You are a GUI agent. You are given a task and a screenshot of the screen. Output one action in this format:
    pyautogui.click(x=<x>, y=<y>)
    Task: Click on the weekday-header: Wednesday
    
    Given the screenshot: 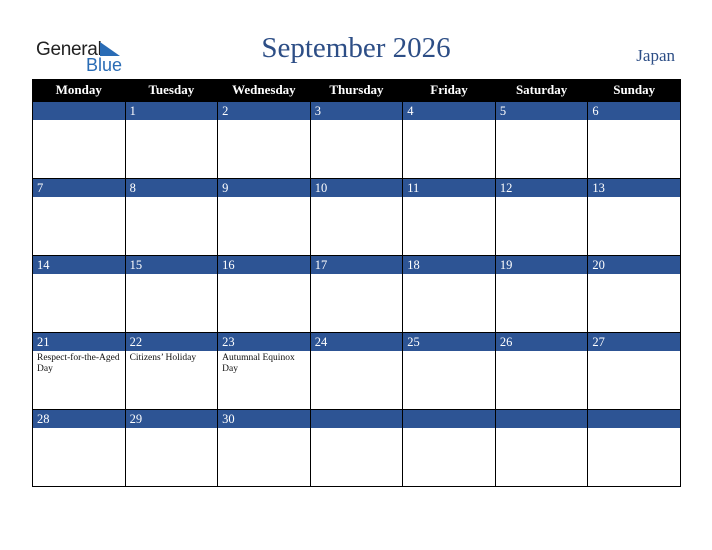 What is the action you would take?
    pyautogui.click(x=264, y=90)
    